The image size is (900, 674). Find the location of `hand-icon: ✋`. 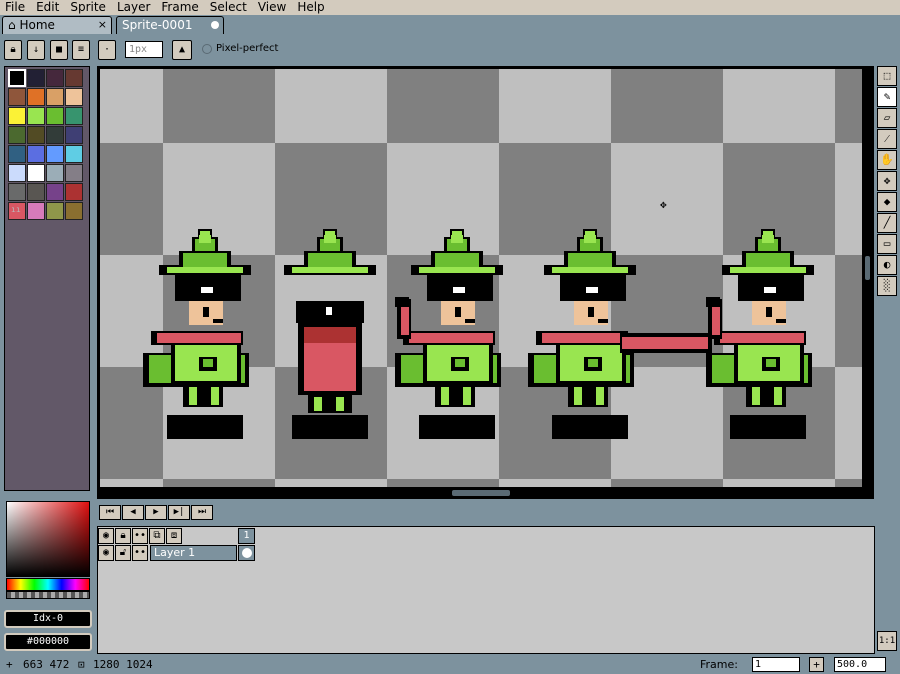

hand-icon: ✋ is located at coordinates (887, 160).